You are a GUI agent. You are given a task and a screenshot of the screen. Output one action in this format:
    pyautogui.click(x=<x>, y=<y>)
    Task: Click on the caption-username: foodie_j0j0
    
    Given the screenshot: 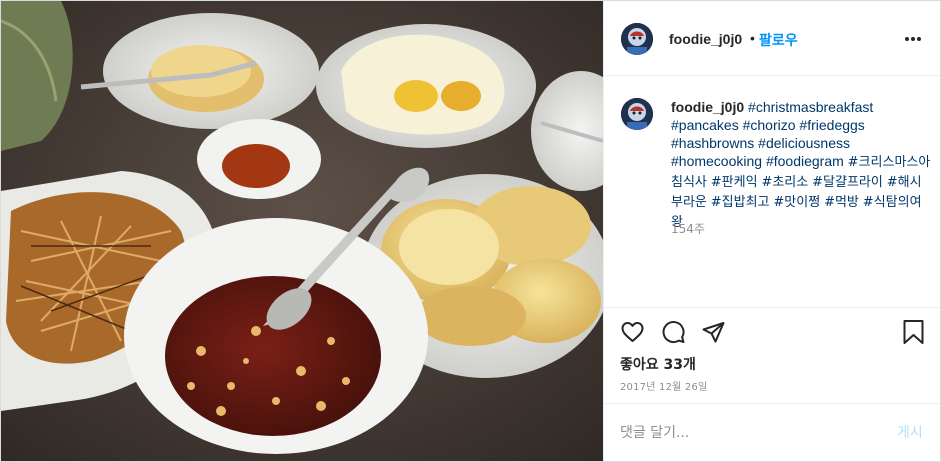 What is the action you would take?
    pyautogui.click(x=707, y=107)
    